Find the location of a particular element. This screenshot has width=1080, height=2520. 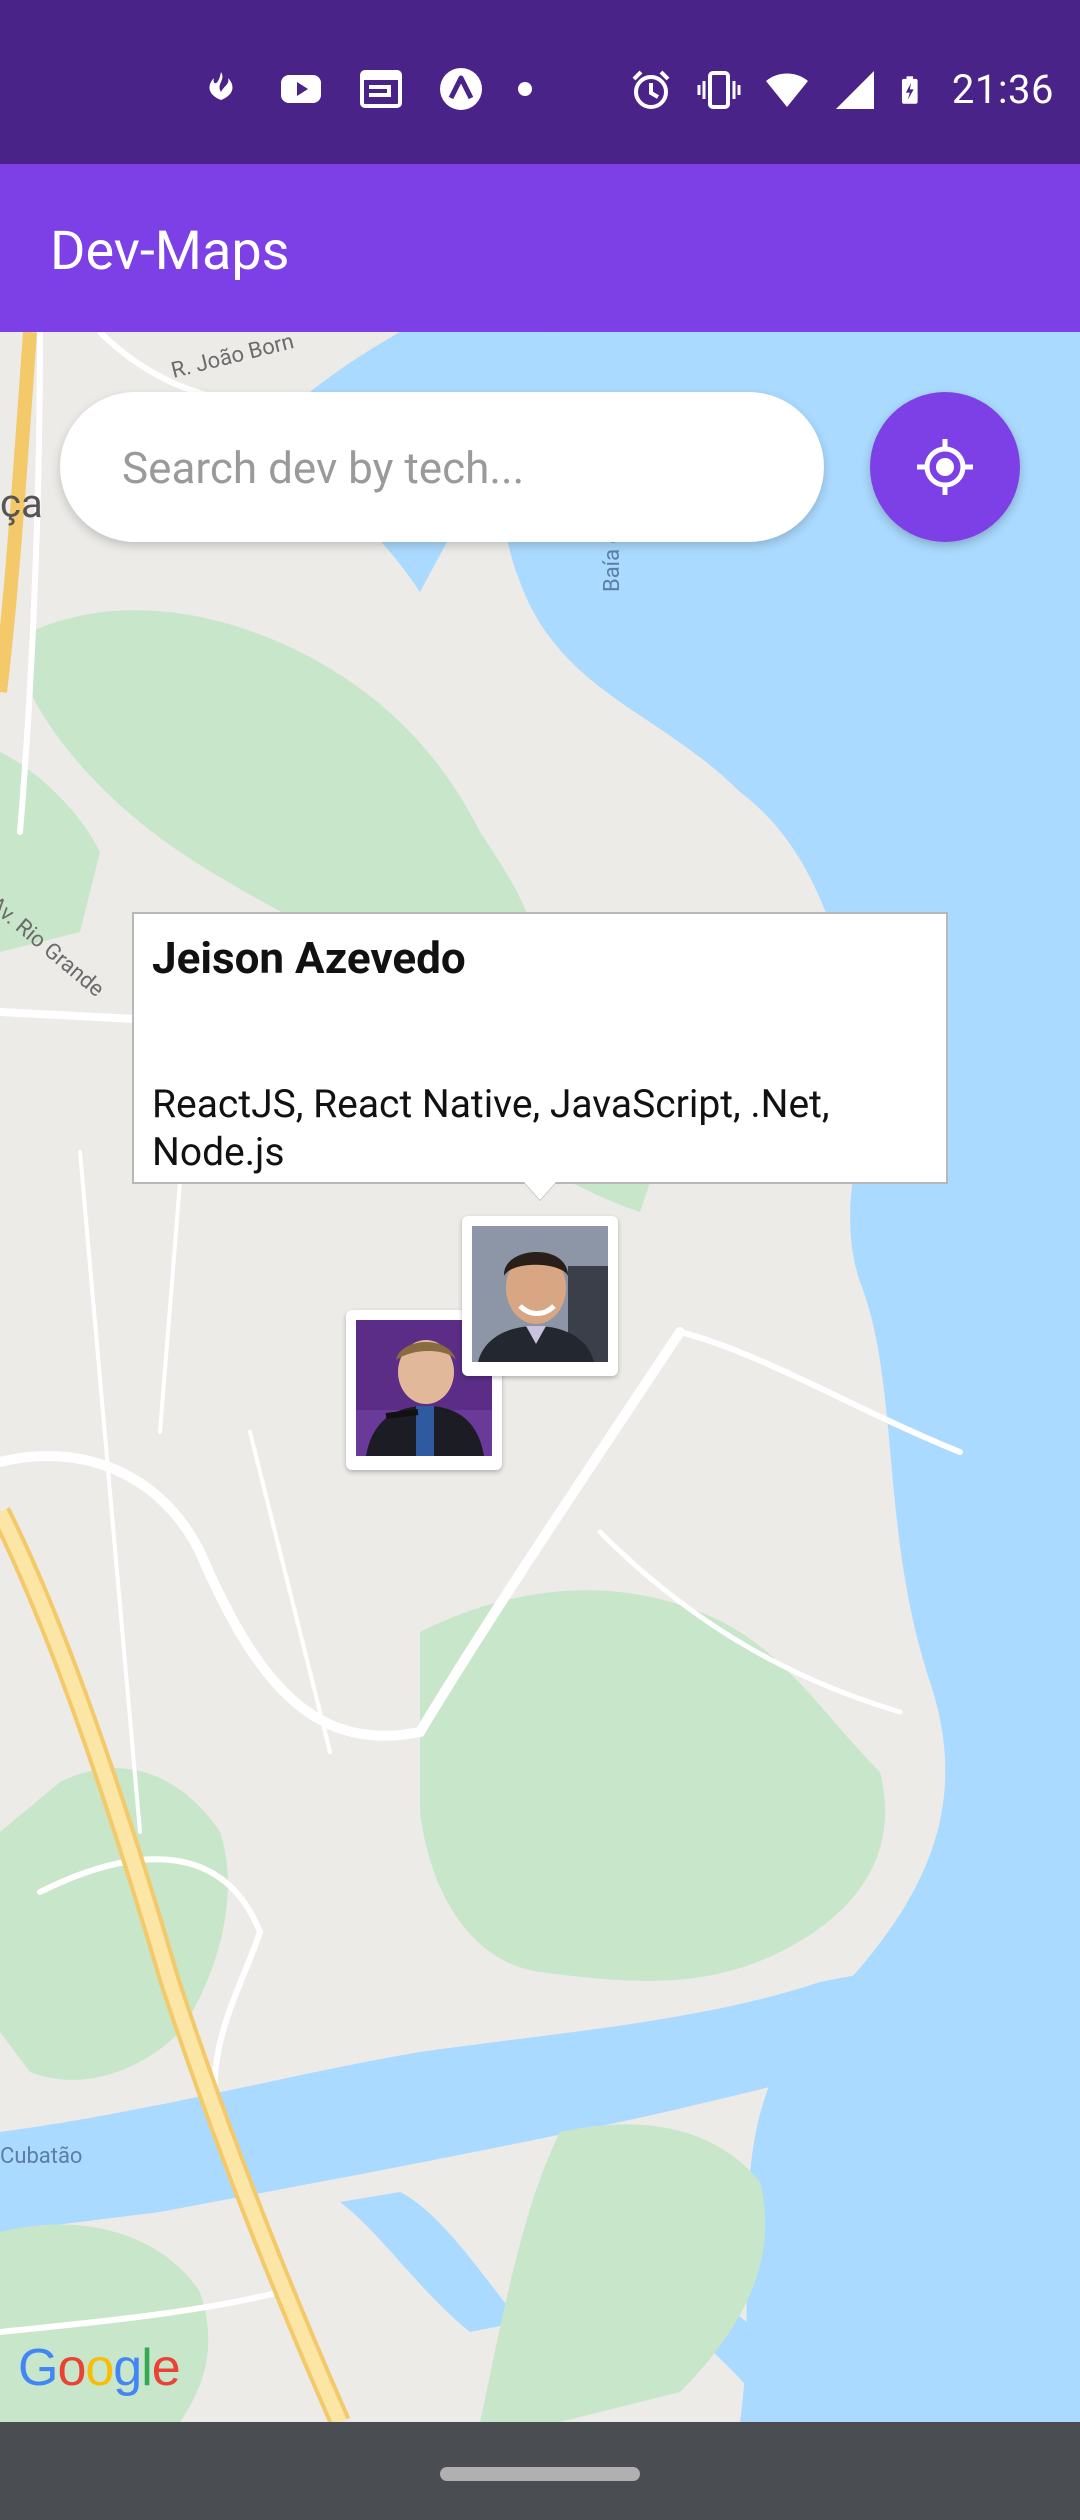

search-input is located at coordinates (447, 468).